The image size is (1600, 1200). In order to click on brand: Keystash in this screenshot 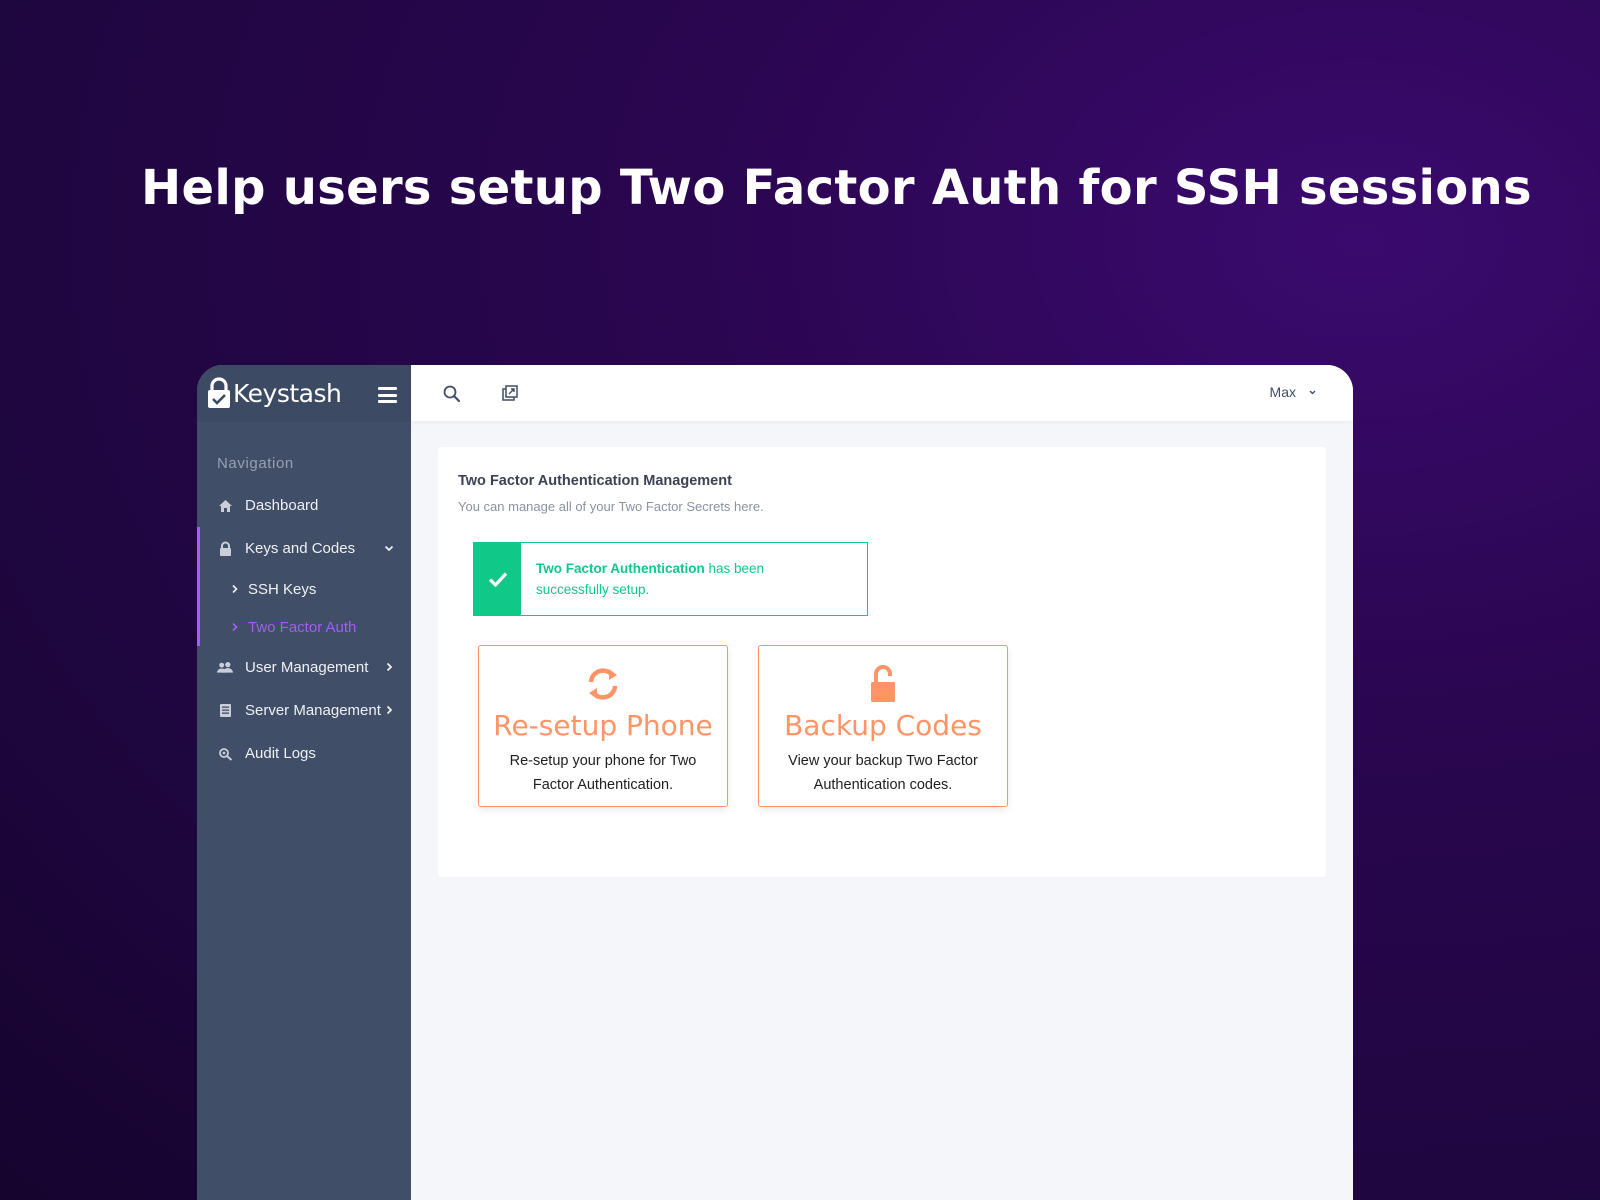, I will do `click(304, 393)`.